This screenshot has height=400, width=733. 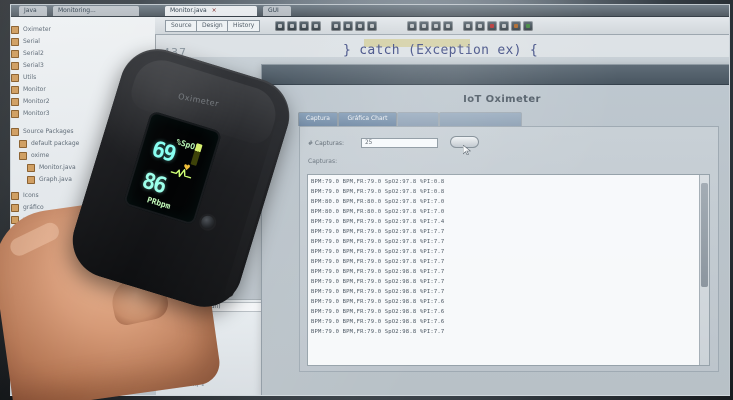 What do you see at coordinates (318, 119) in the screenshot?
I see `tab-captura: Captura` at bounding box center [318, 119].